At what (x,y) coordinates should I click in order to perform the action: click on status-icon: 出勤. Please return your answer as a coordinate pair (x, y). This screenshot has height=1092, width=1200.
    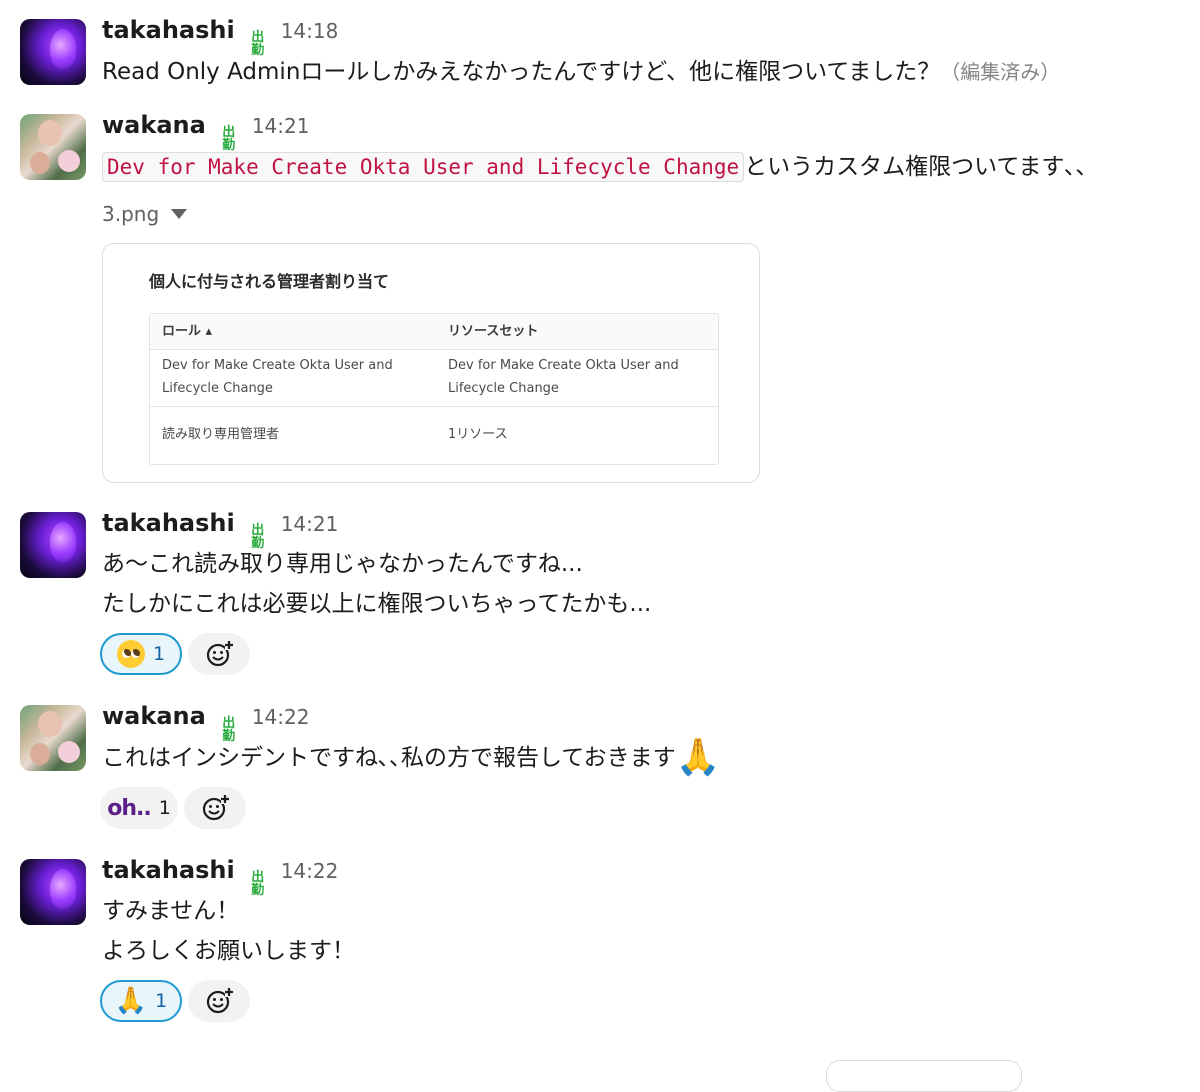
    Looking at the image, I should click on (258, 884).